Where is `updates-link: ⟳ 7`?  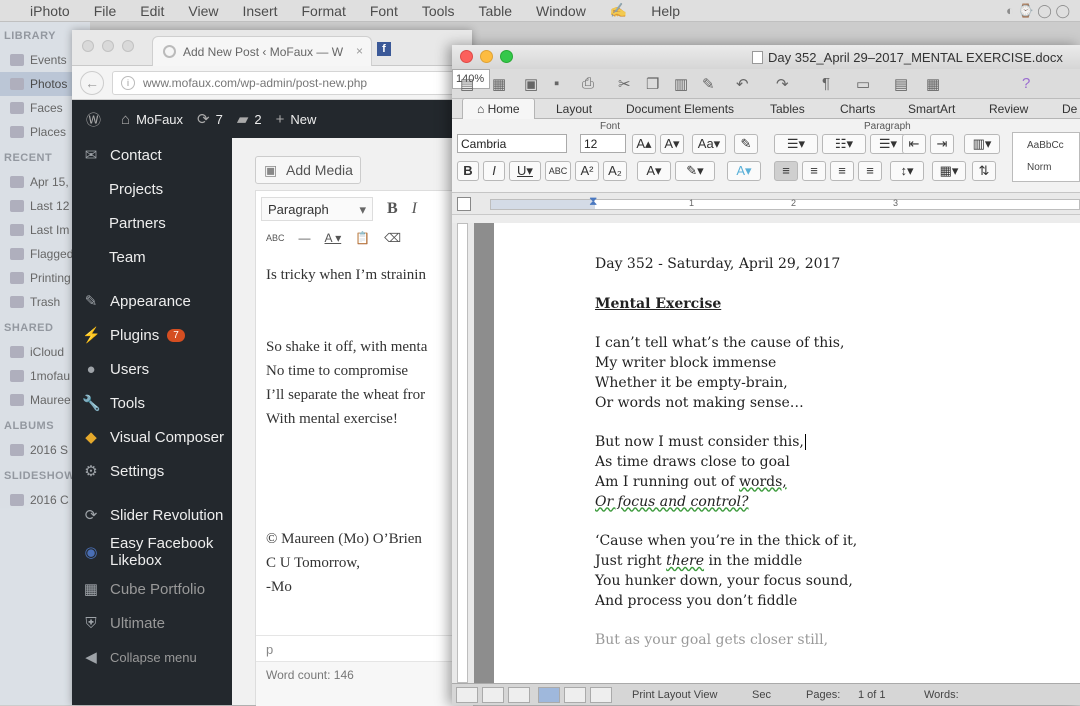 updates-link: ⟳ 7 is located at coordinates (210, 119).